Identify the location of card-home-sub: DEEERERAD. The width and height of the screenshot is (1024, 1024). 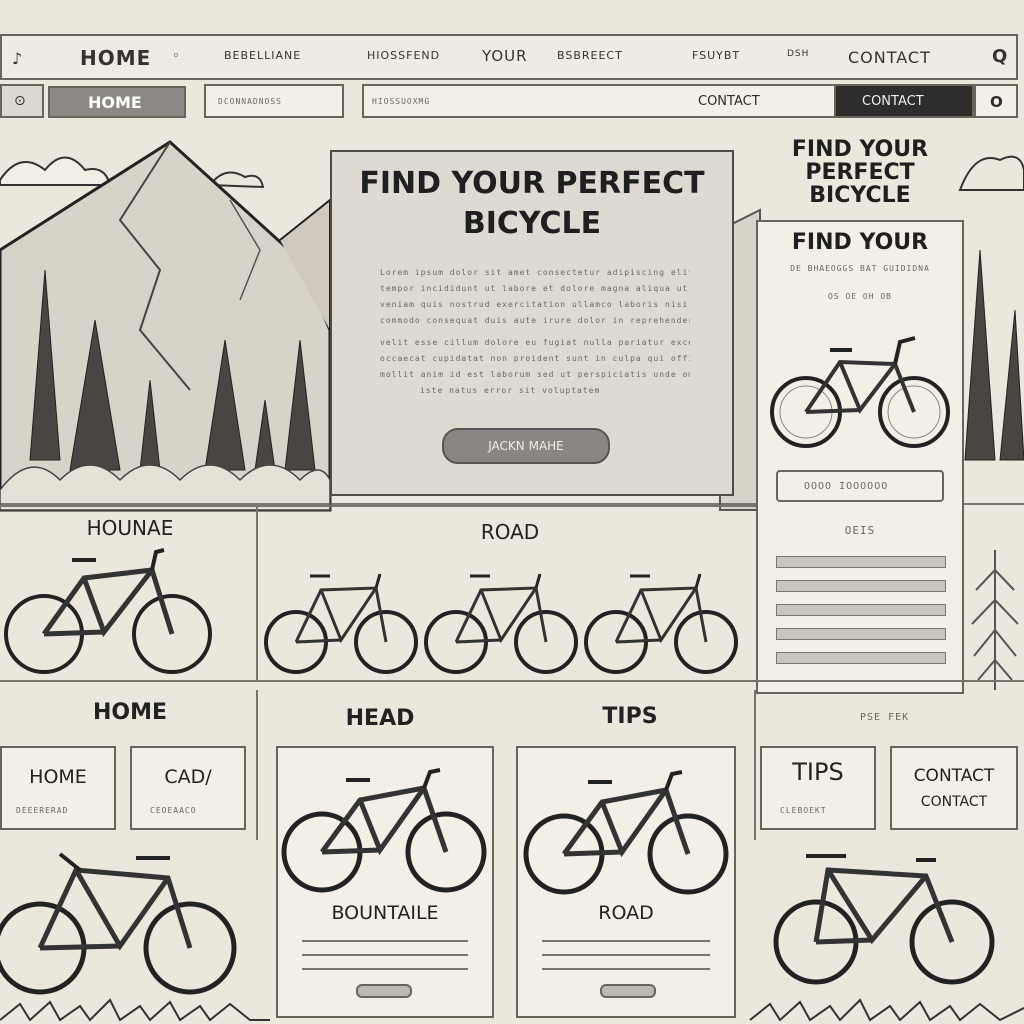
(42, 810).